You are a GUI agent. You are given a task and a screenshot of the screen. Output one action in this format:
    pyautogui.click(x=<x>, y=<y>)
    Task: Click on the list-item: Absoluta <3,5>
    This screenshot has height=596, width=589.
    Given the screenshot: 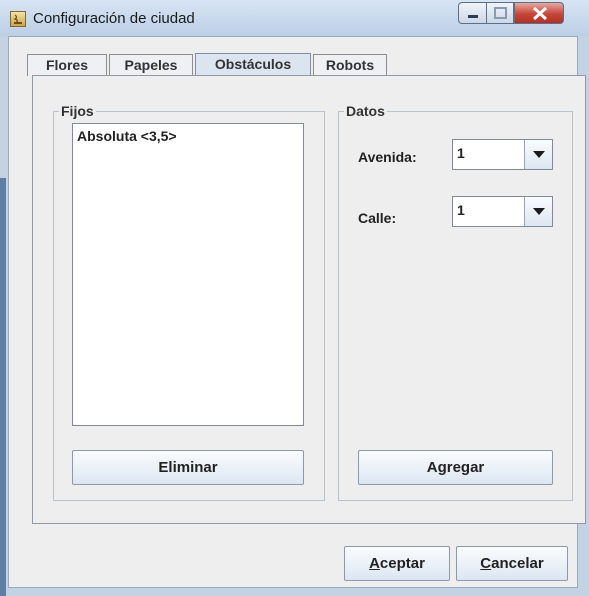 What is the action you would take?
    pyautogui.click(x=127, y=136)
    